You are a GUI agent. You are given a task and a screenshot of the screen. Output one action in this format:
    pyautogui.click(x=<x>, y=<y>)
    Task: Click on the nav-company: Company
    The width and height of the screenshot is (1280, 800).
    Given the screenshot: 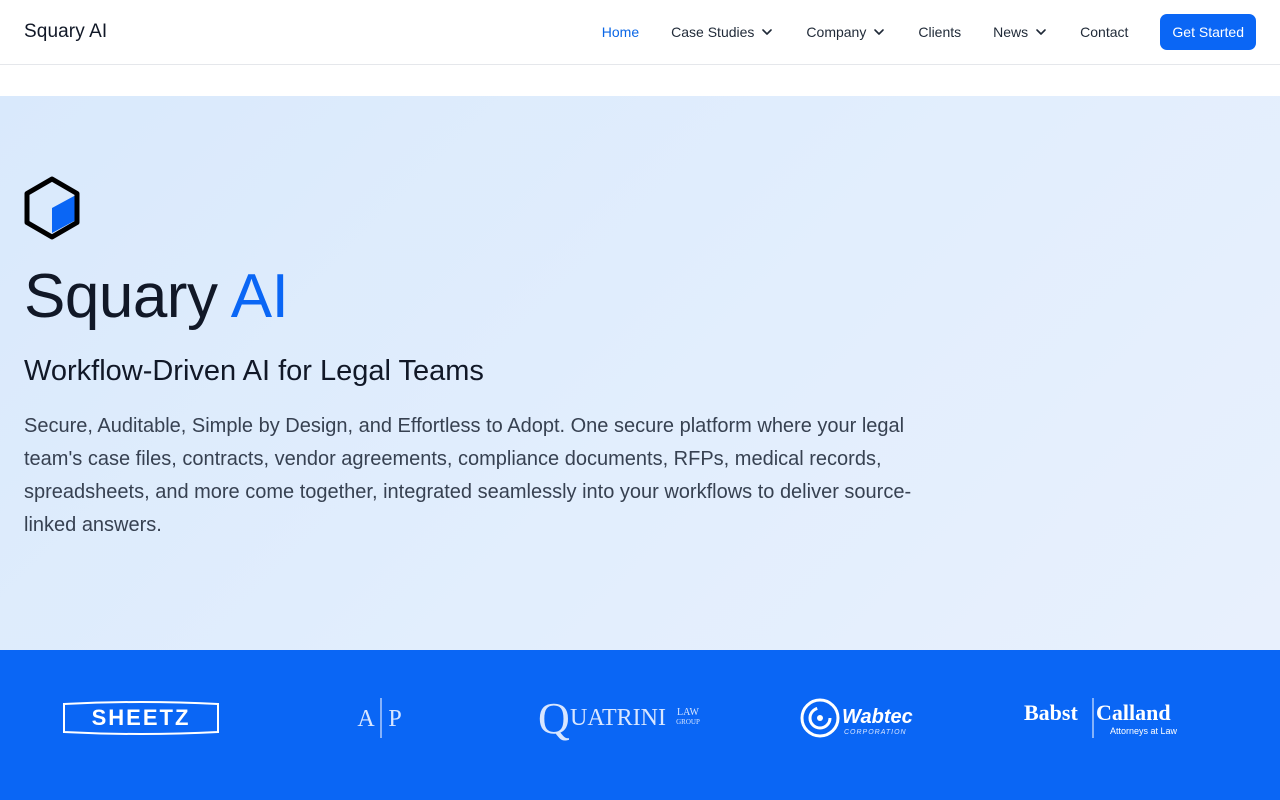 What is the action you would take?
    pyautogui.click(x=846, y=32)
    